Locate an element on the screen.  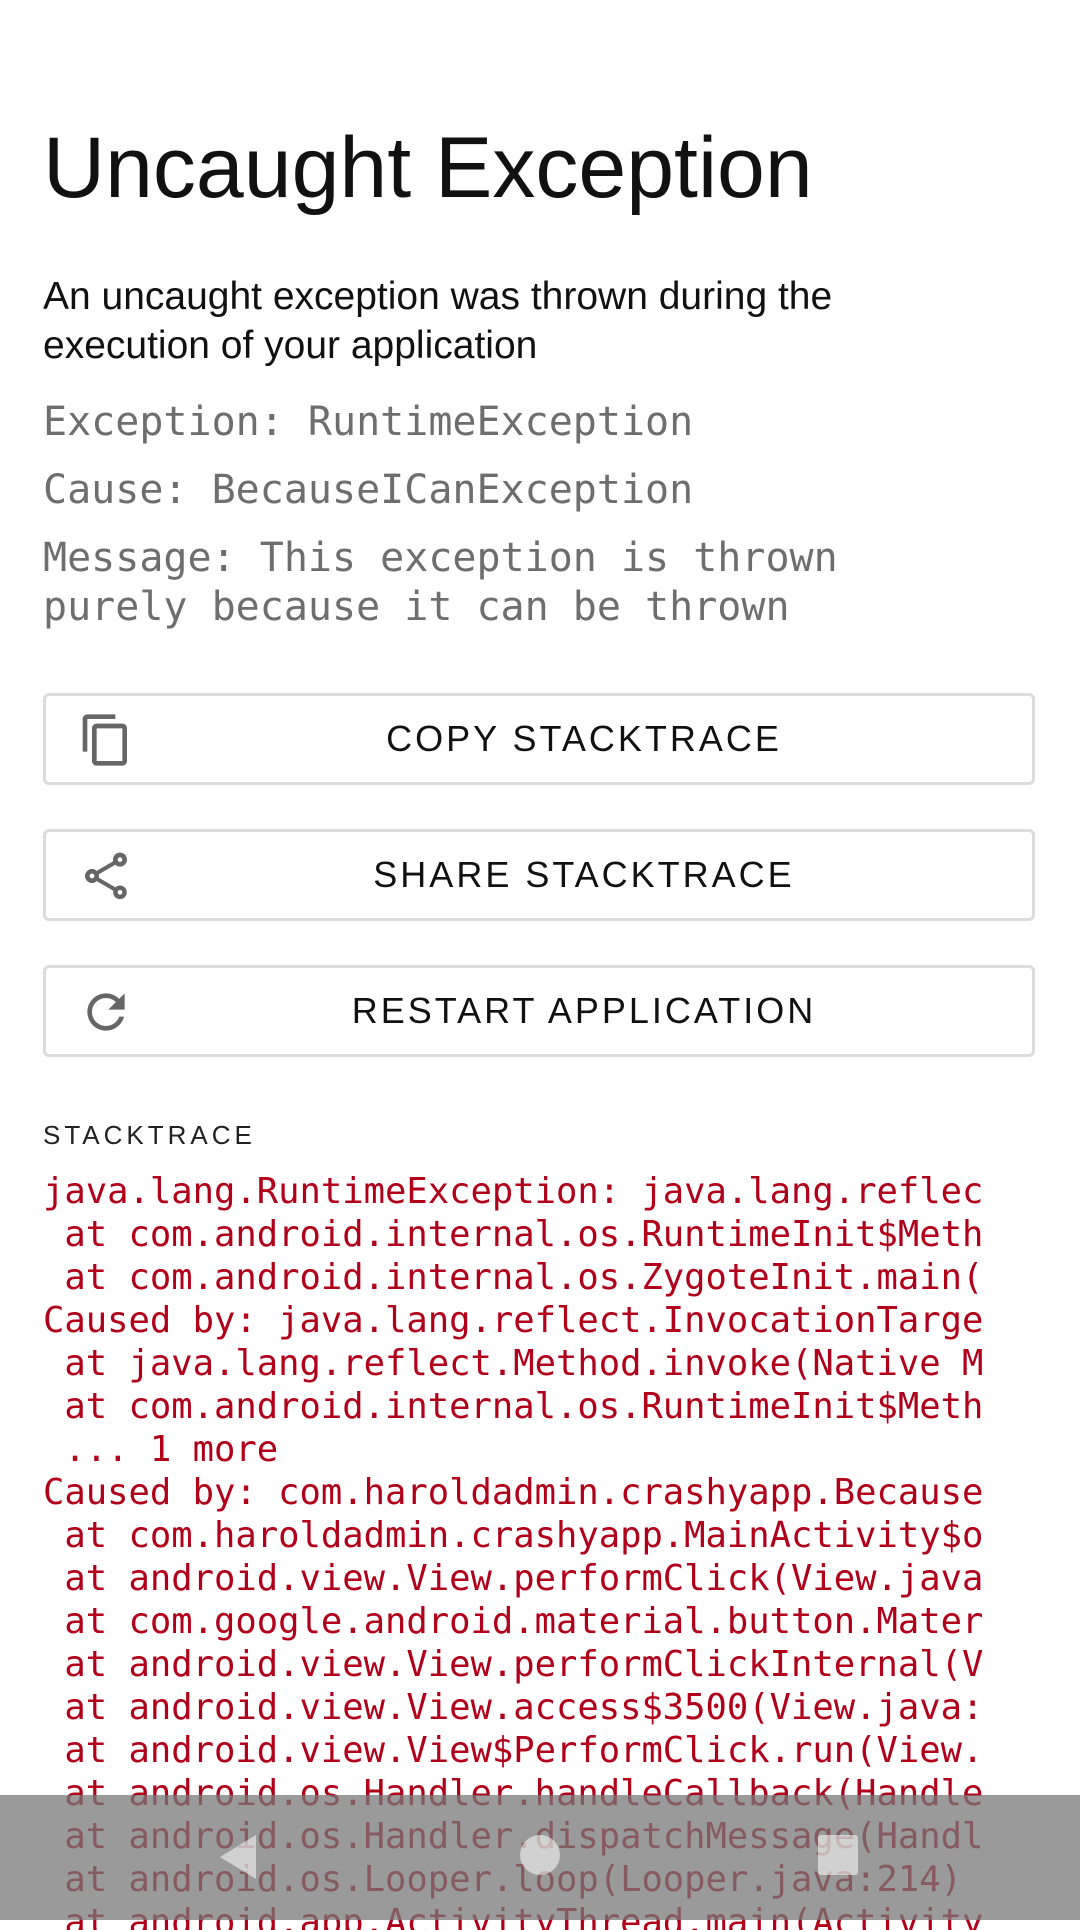
exception-message-line: Message: This exception is thrown is located at coordinates (440, 558).